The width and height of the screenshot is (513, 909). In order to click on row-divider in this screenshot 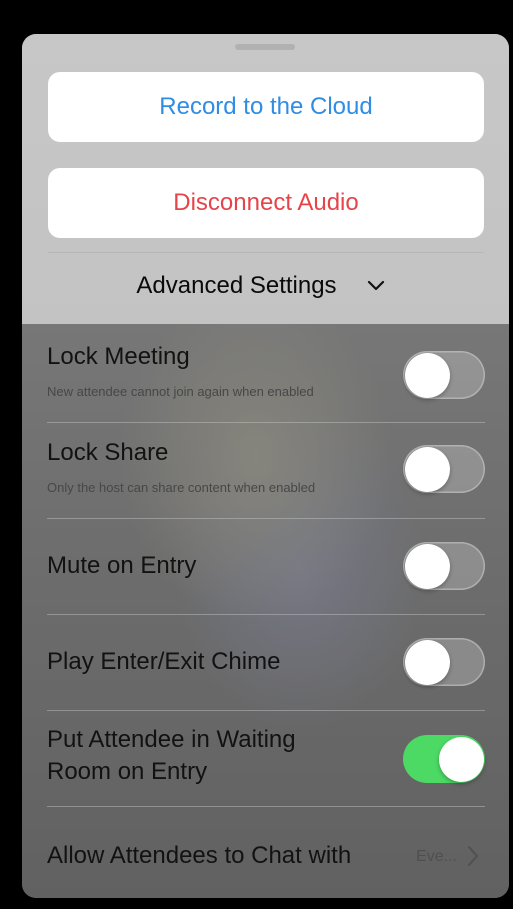, I will do `click(266, 422)`.